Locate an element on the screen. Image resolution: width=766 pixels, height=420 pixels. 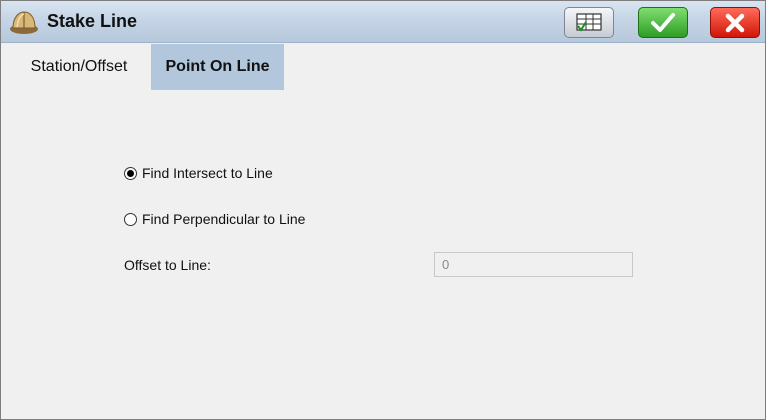
table-check-icon is located at coordinates (589, 22).